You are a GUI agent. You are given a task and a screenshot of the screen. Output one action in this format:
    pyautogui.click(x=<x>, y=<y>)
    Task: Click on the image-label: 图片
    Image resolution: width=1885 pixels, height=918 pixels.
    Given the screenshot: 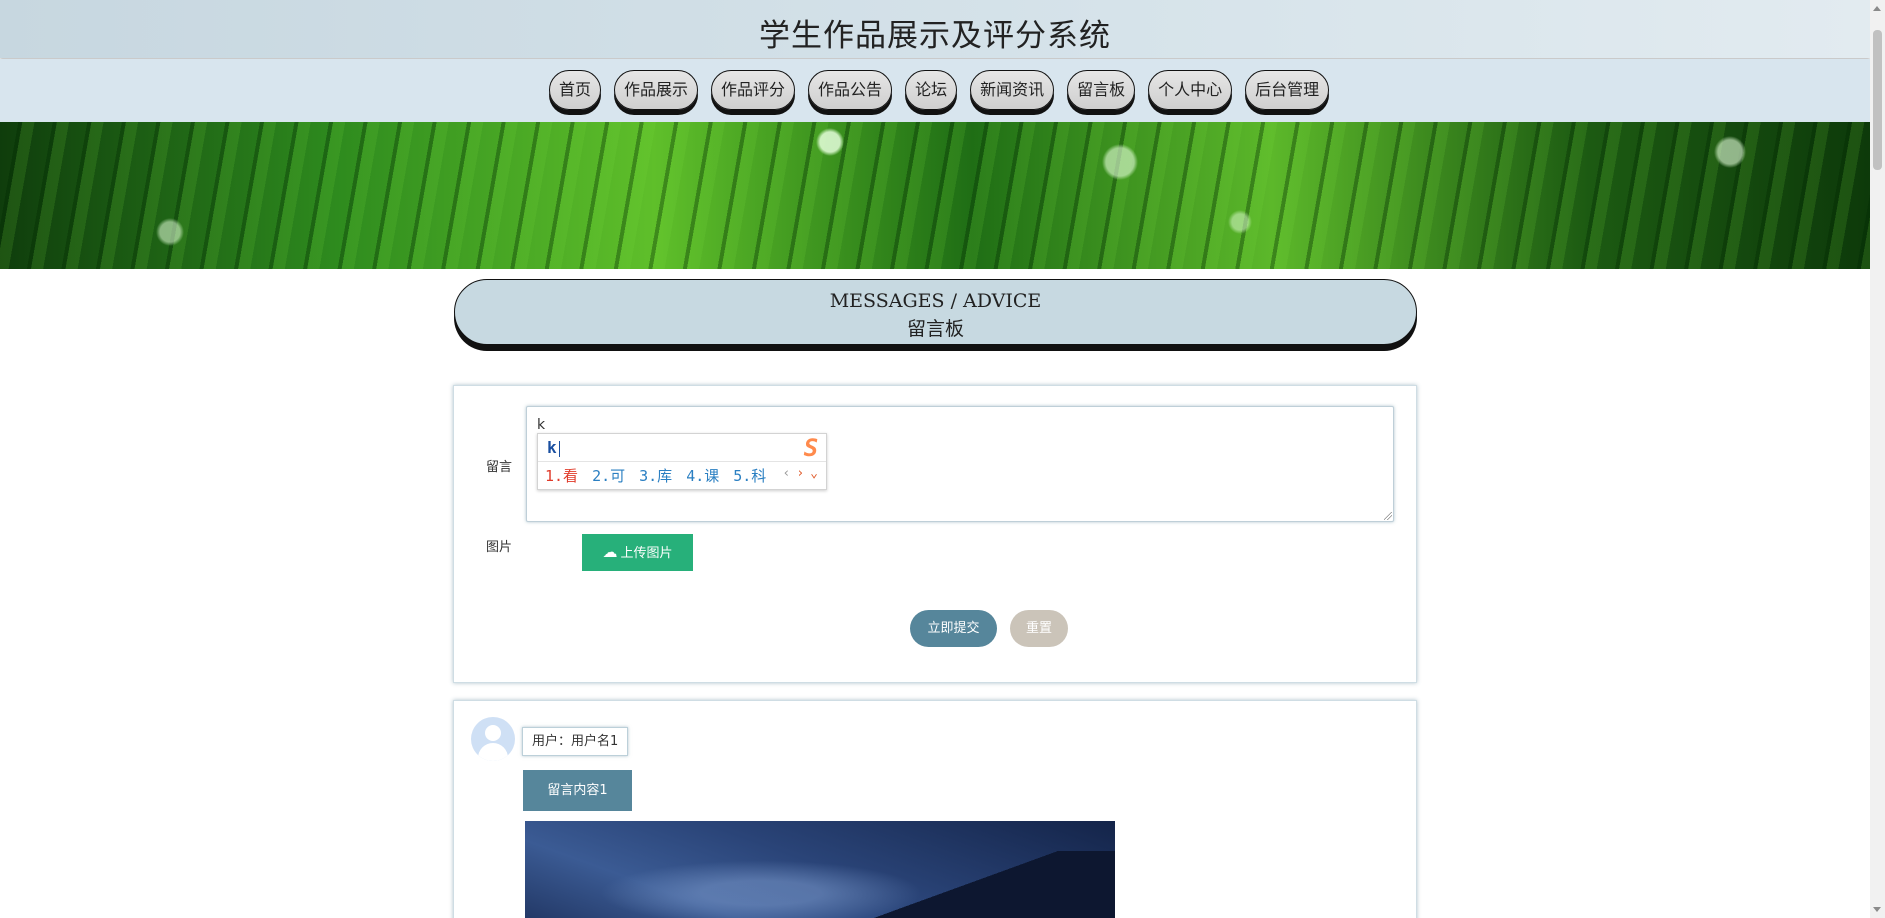 What is the action you would take?
    pyautogui.click(x=499, y=547)
    